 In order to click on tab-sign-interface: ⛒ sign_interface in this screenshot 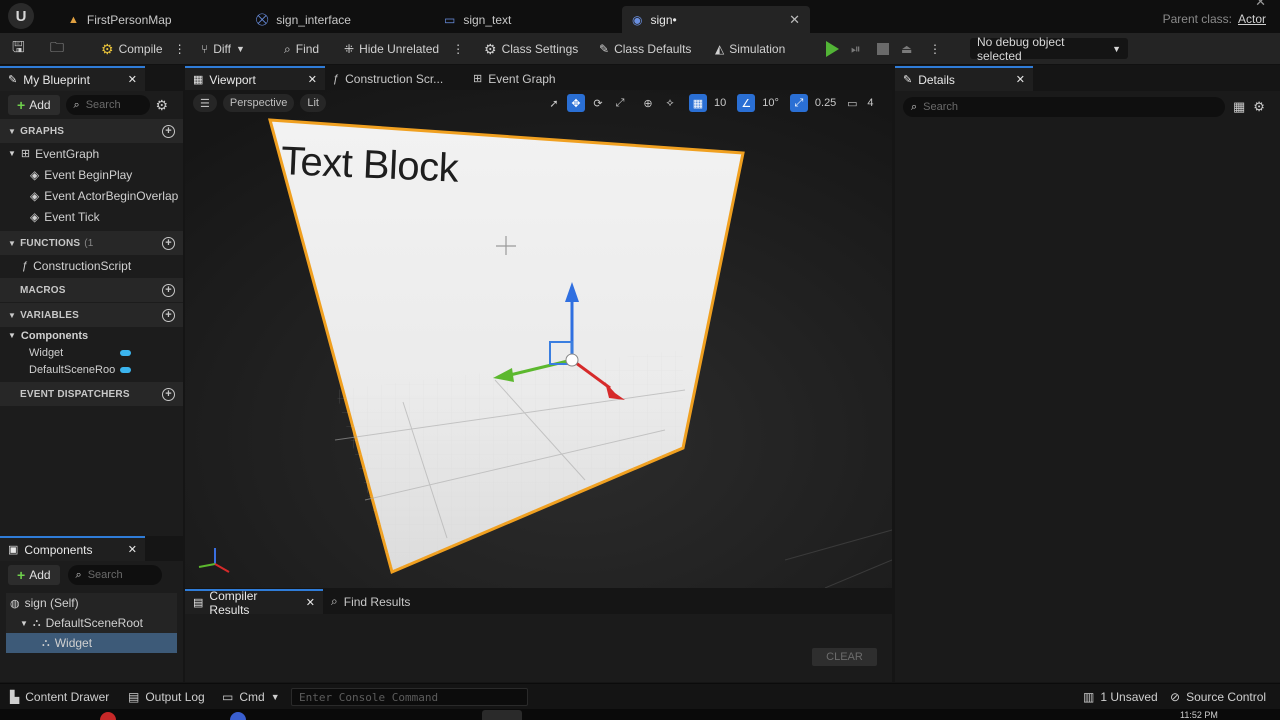, I will do `click(303, 19)`.